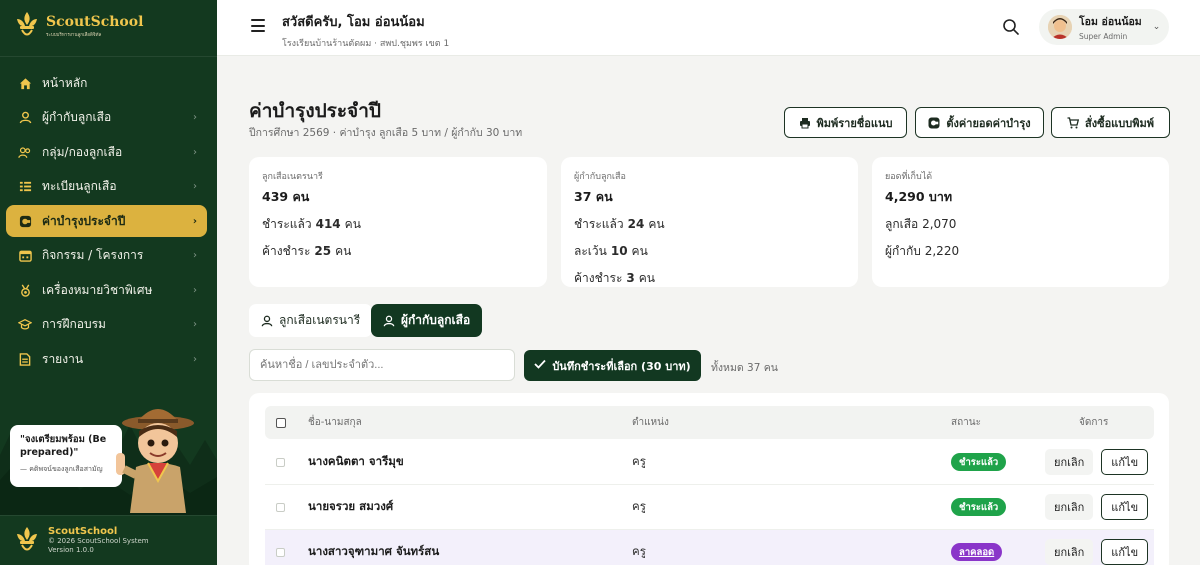 The width and height of the screenshot is (1200, 565). What do you see at coordinates (84, 220) in the screenshot?
I see `sidebar-item-label: ค่าบำรุงประจำปี` at bounding box center [84, 220].